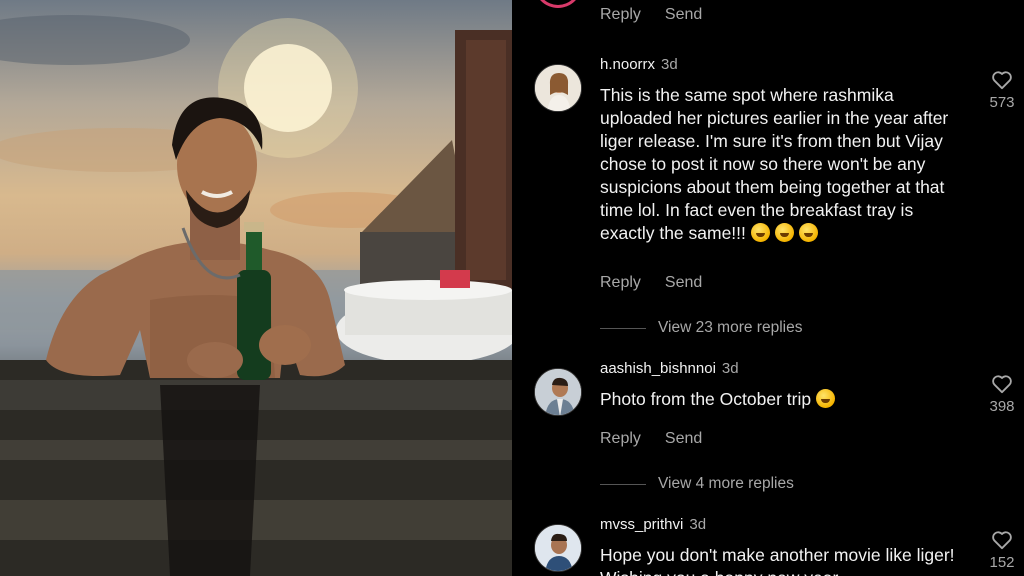 Image resolution: width=1024 pixels, height=576 pixels. What do you see at coordinates (1002, 102) in the screenshot?
I see `like-count: 573` at bounding box center [1002, 102].